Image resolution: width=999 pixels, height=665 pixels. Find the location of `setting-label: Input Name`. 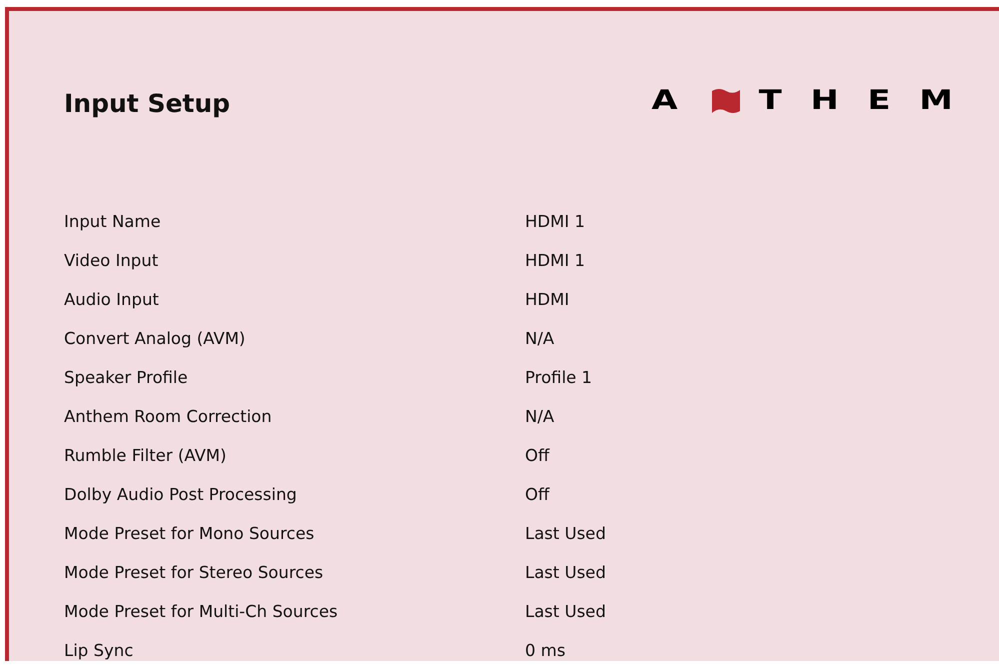

setting-label: Input Name is located at coordinates (113, 222).